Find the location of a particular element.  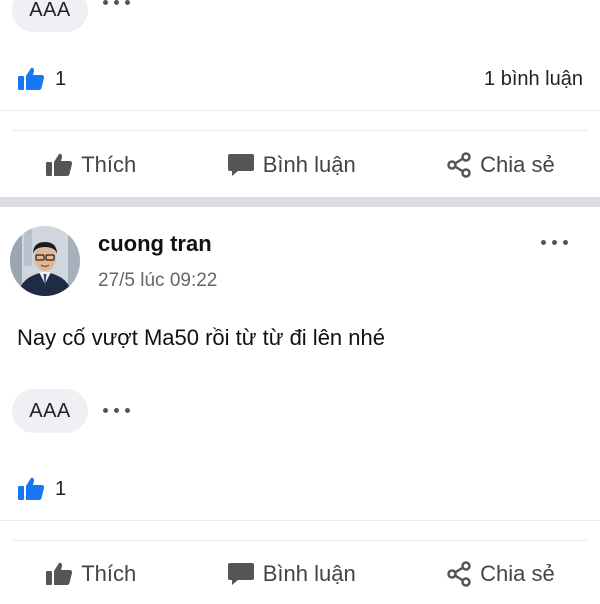

post1-like-count: 1 is located at coordinates (61, 78).